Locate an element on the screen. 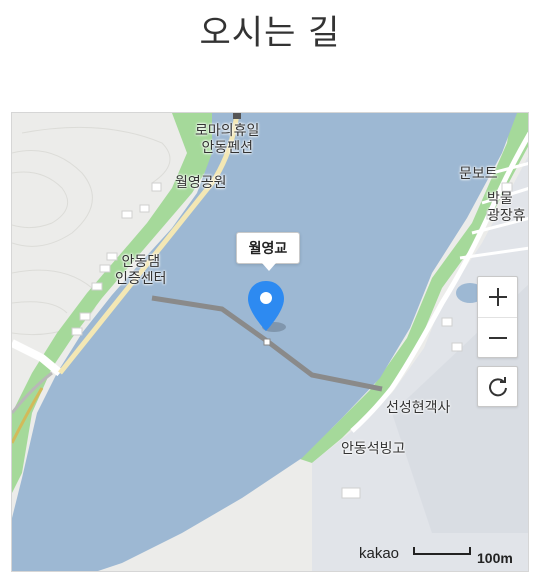 Image resolution: width=540 pixels, height=575 pixels. place-label-museum-line1: 박물 is located at coordinates (500, 199).